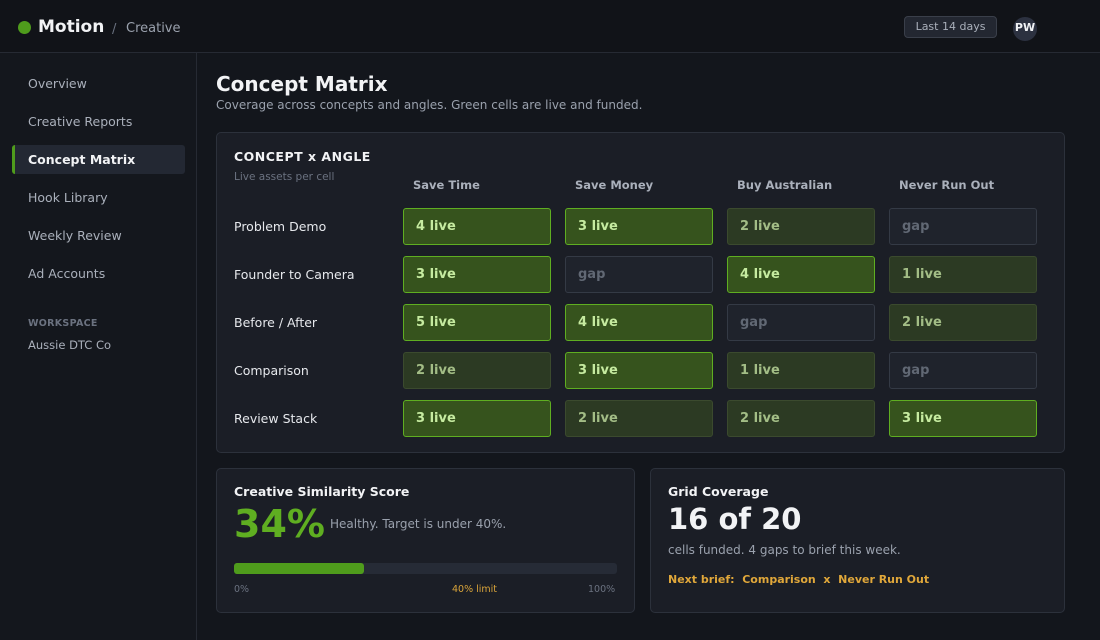 The width and height of the screenshot is (1100, 640). What do you see at coordinates (477, 322) in the screenshot?
I see `matrix-cell-live: 5 live` at bounding box center [477, 322].